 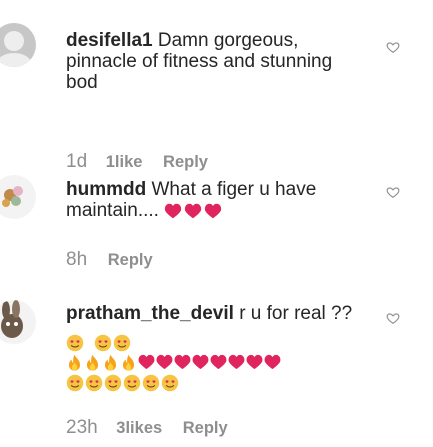 I want to click on likes-count: 1like, so click(x=124, y=162).